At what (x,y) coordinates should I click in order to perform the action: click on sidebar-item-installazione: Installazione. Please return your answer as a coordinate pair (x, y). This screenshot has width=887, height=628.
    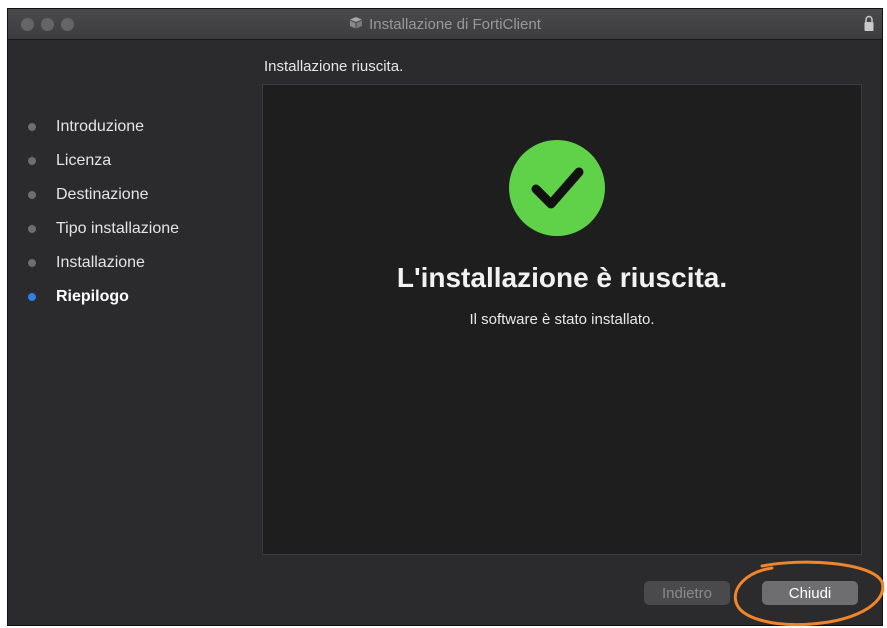
    Looking at the image, I should click on (130, 263).